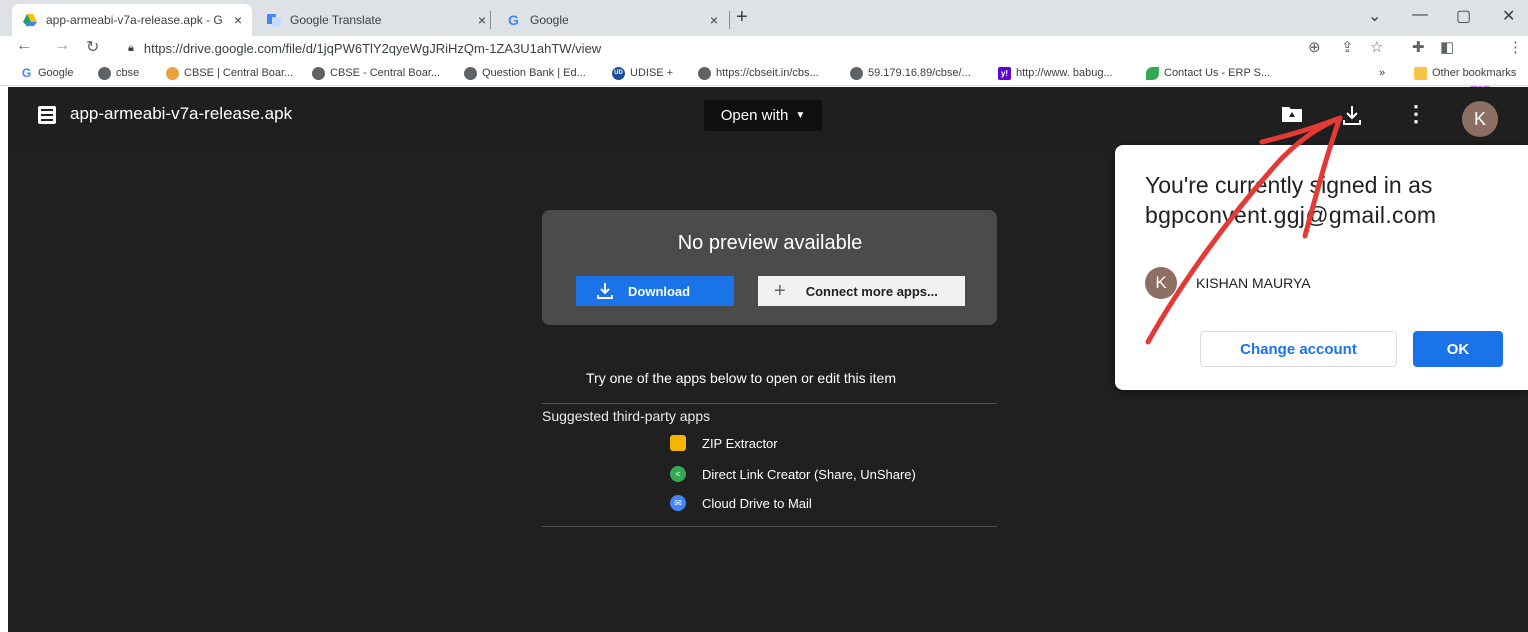 This screenshot has width=1528, height=632. Describe the element at coordinates (678, 474) in the screenshot. I see `share-icon: <` at that location.